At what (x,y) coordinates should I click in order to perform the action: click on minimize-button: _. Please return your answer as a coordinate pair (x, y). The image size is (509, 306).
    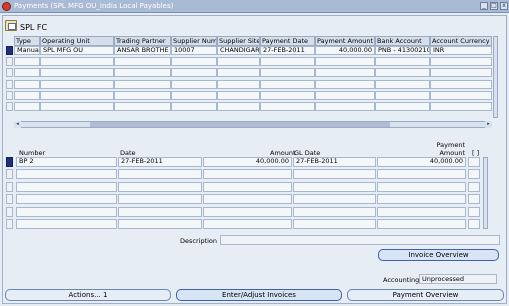
    Looking at the image, I should click on (484, 6).